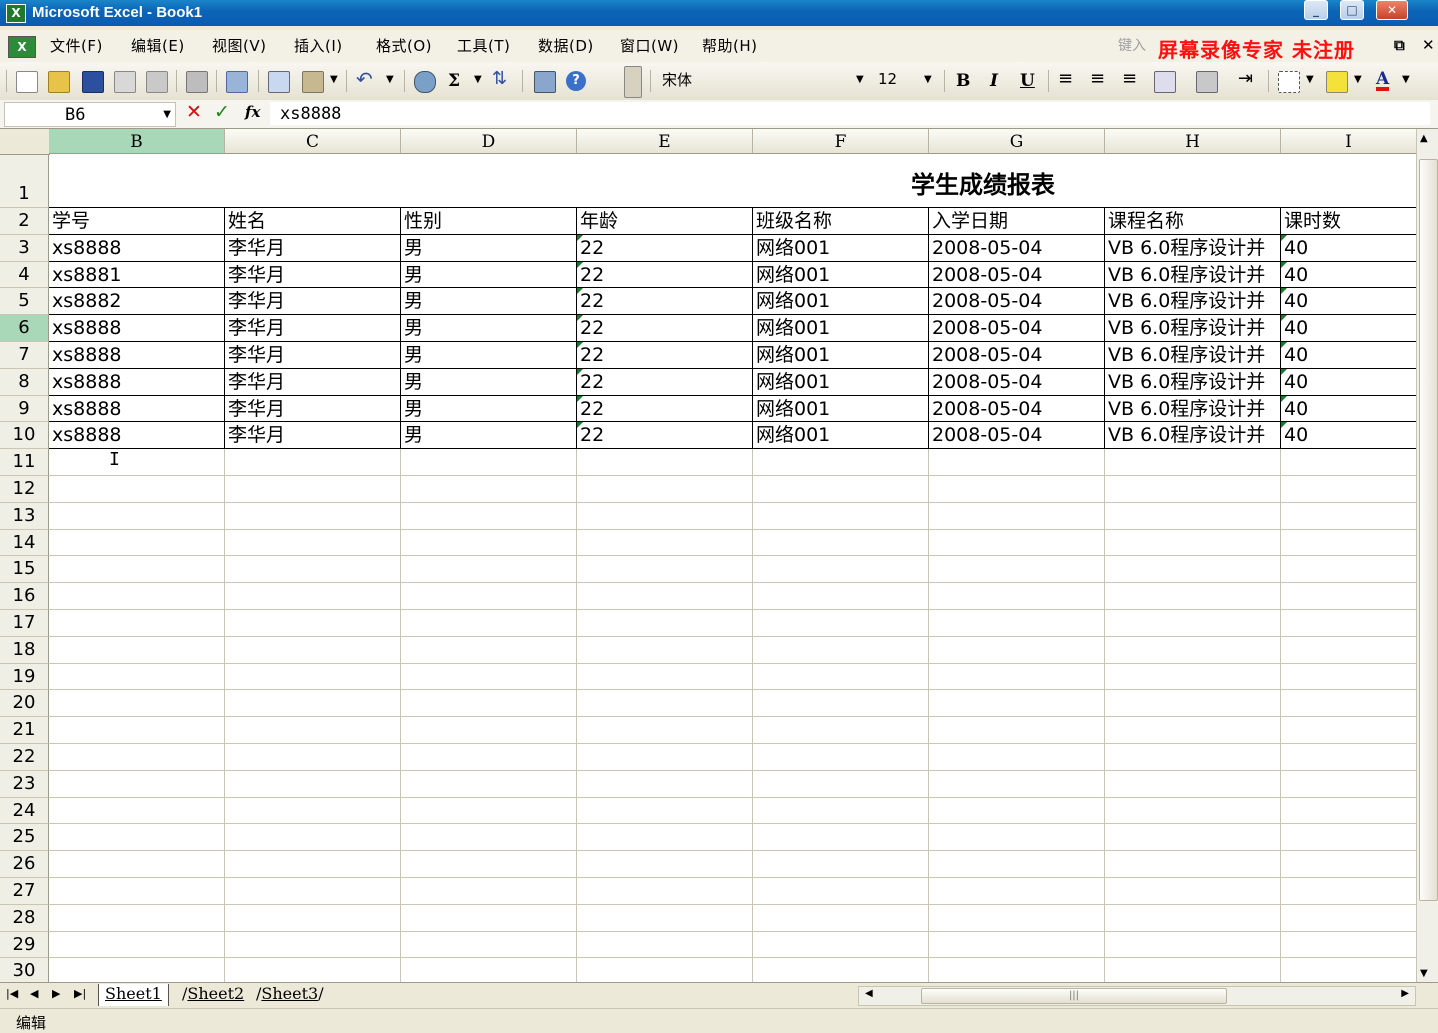 This screenshot has width=1438, height=1033. What do you see at coordinates (24, 543) in the screenshot?
I see `row-header-14: 14` at bounding box center [24, 543].